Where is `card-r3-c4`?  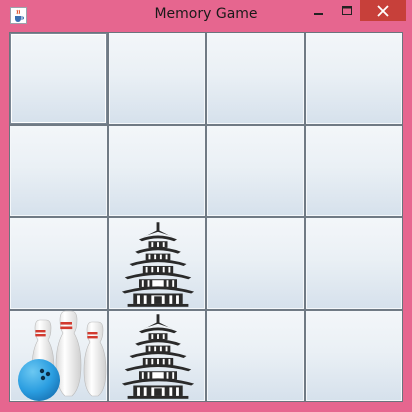 card-r3-c4 is located at coordinates (353, 263).